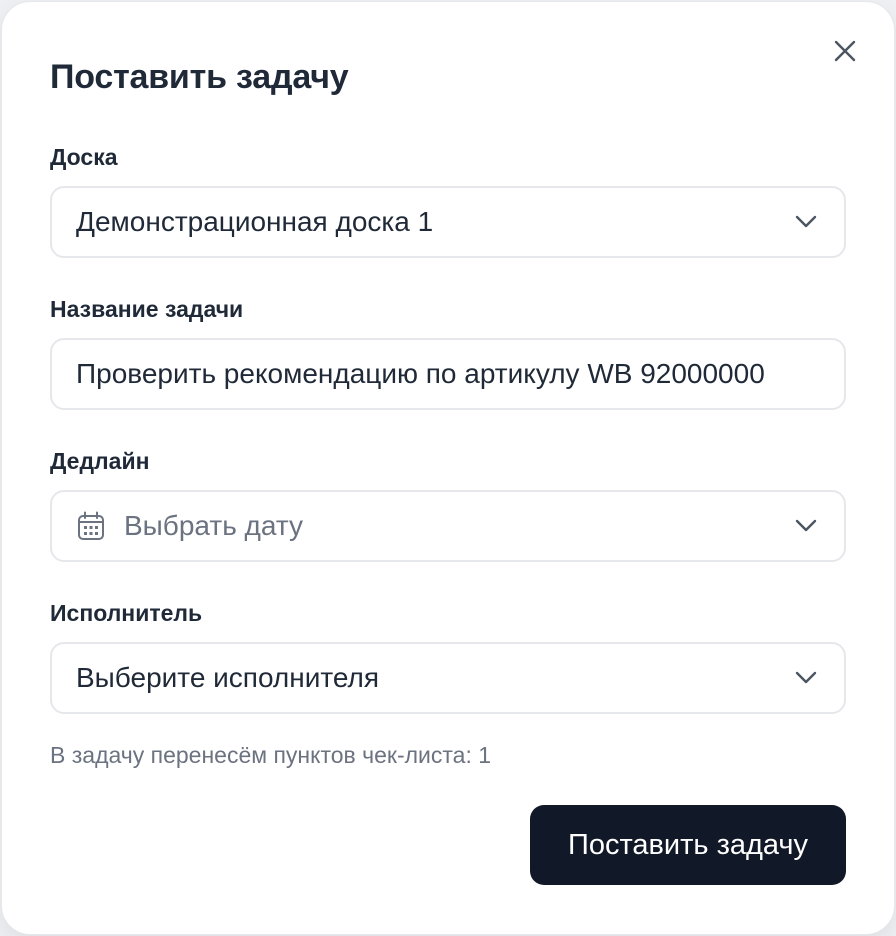  I want to click on submit-task-button: Поставить задачу, so click(688, 845).